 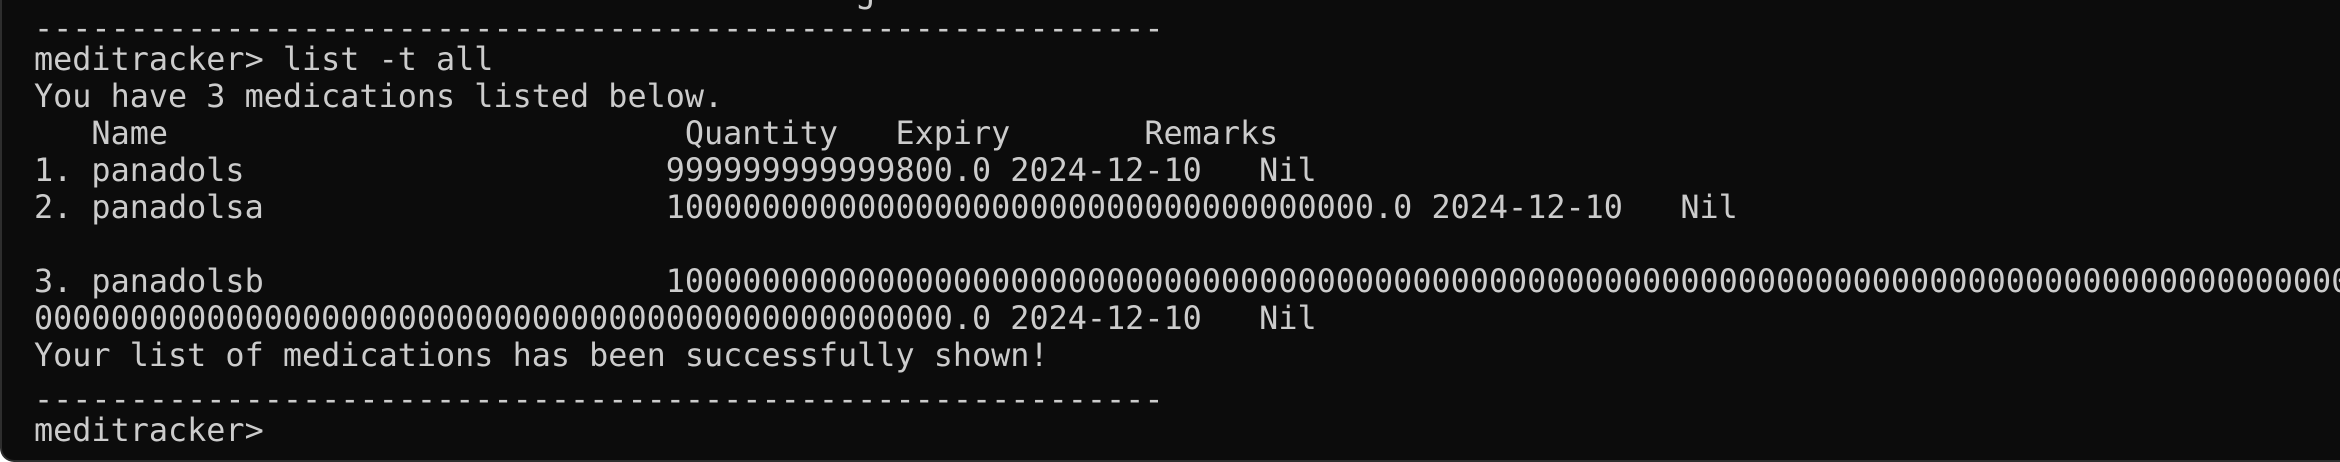 What do you see at coordinates (264, 59) in the screenshot?
I see `command-line: meditracker> list -t all` at bounding box center [264, 59].